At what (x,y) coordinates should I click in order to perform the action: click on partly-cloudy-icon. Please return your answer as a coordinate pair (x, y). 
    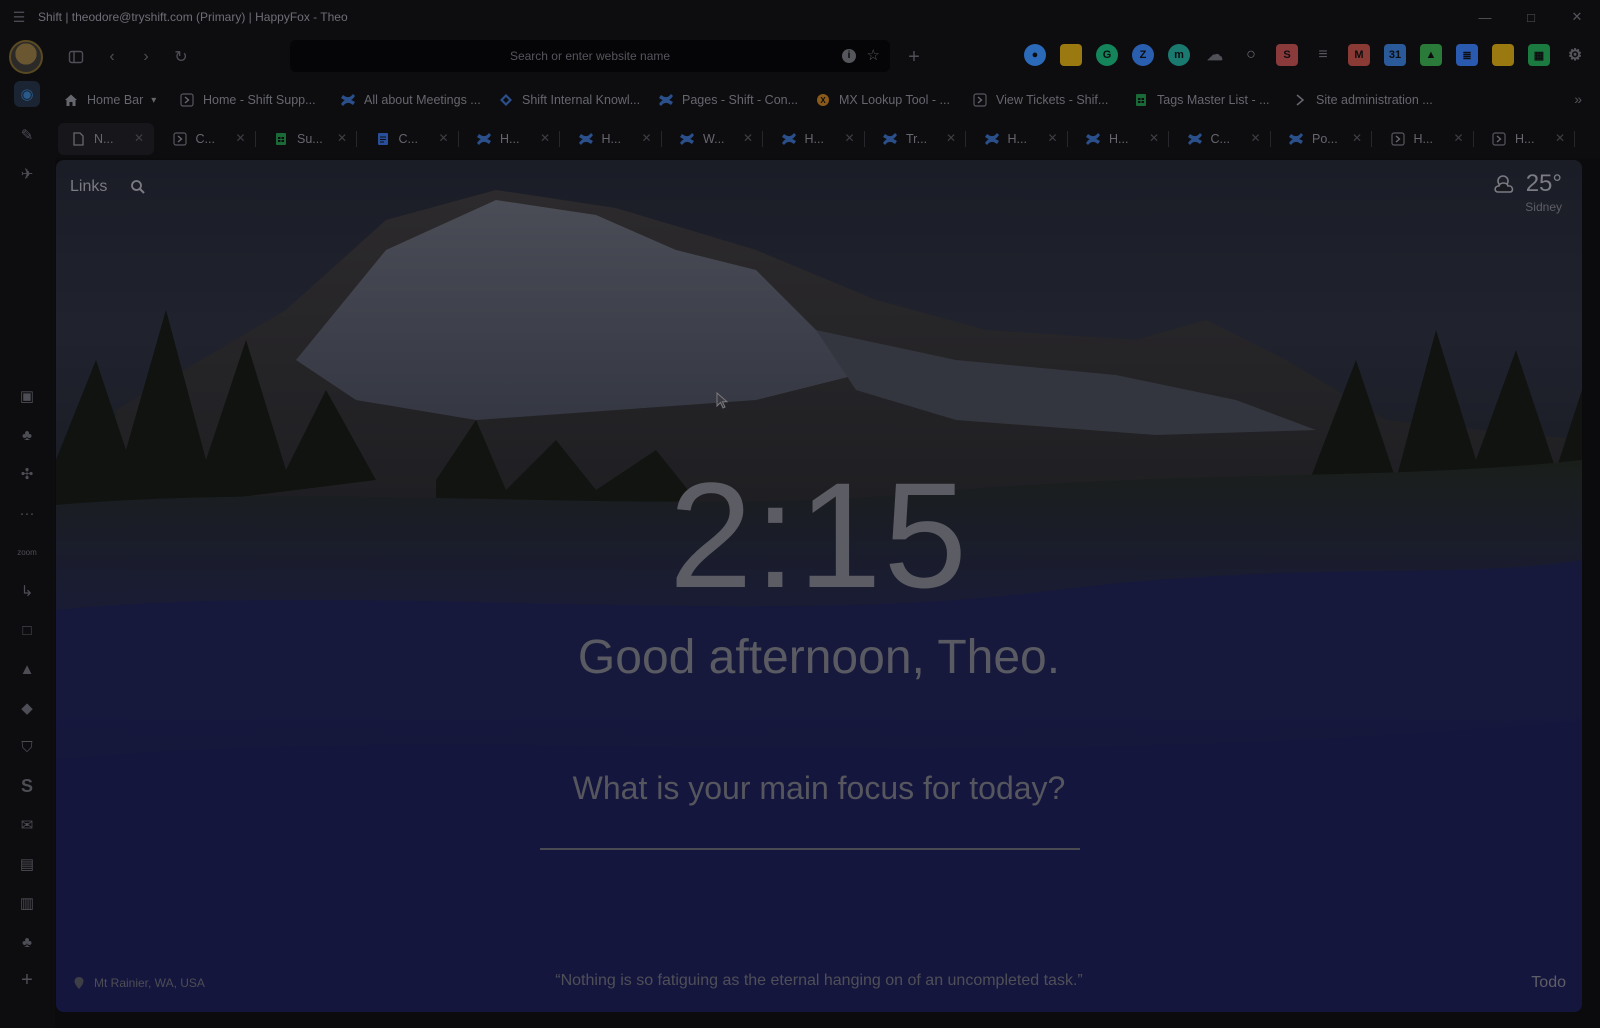
    Looking at the image, I should click on (1503, 184).